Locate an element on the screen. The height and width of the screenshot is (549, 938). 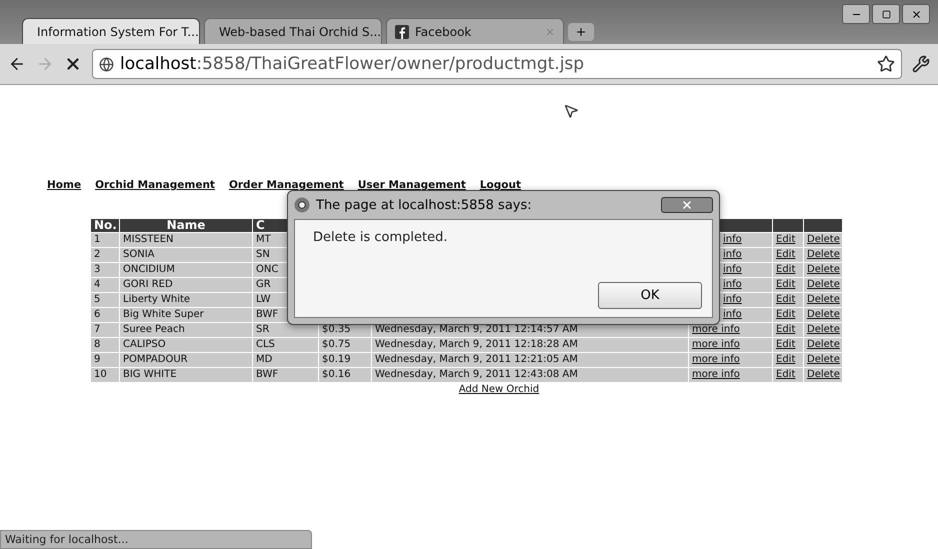
nav-link: Order Management is located at coordinates (286, 185).